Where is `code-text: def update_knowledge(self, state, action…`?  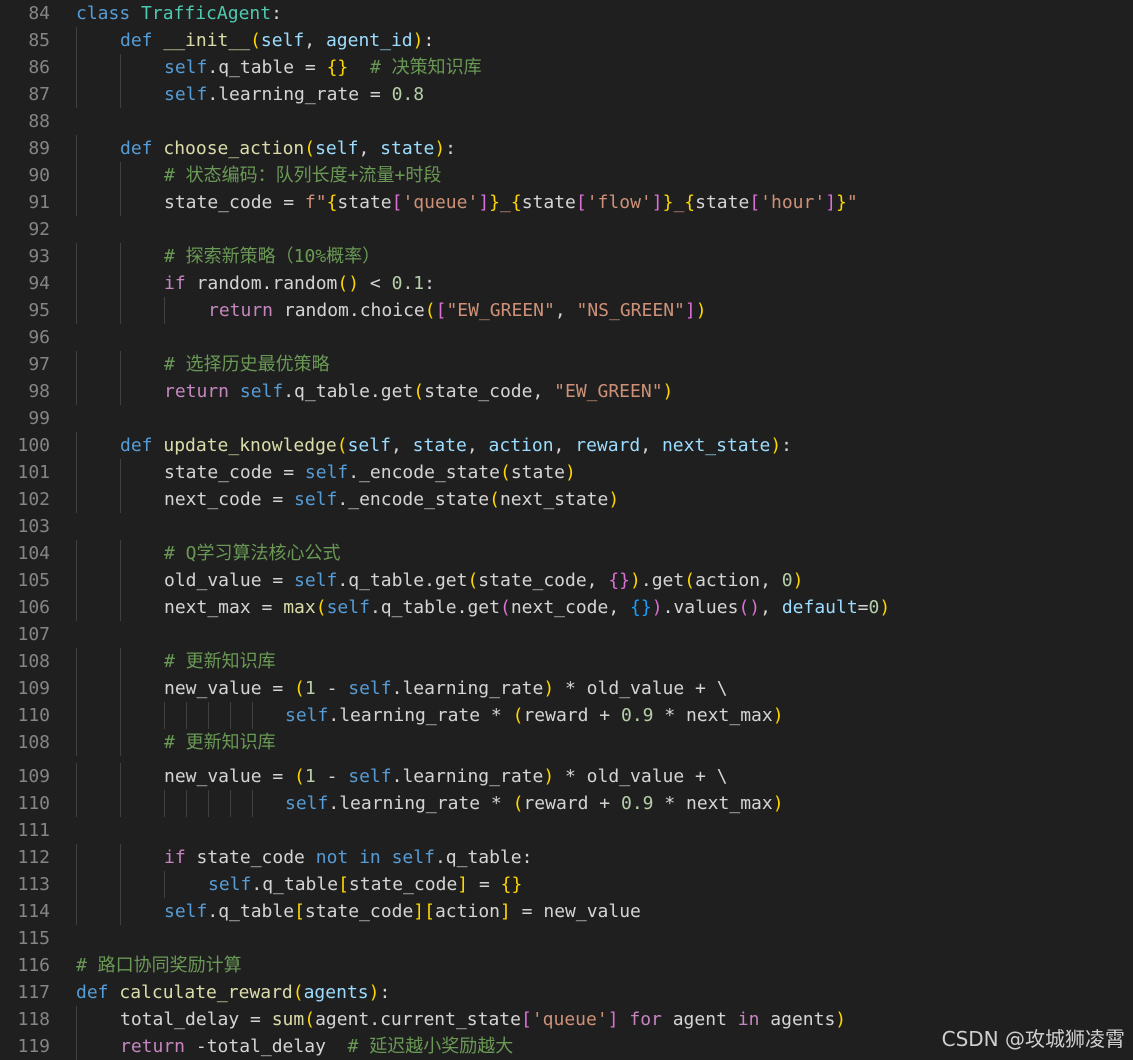
code-text: def update_knowledge(self, state, action… is located at coordinates (456, 445).